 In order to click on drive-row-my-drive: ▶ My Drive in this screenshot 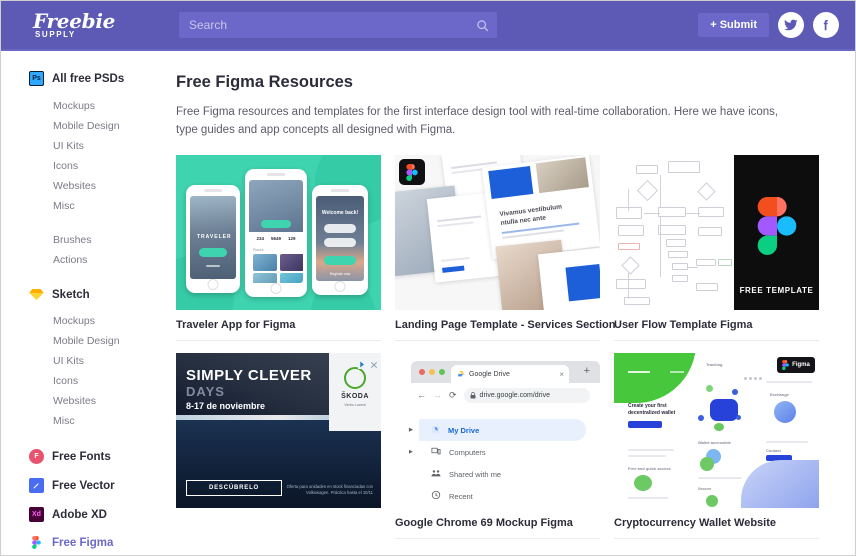, I will do `click(497, 430)`.